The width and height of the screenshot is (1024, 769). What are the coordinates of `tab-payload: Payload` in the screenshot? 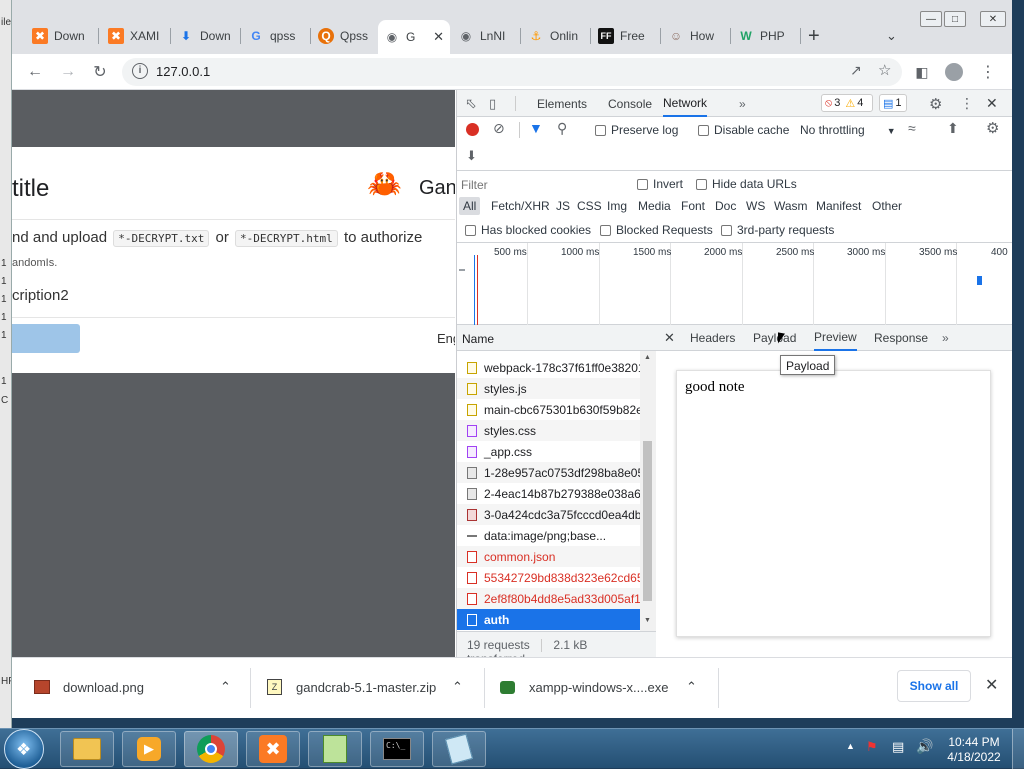 It's located at (774, 338).